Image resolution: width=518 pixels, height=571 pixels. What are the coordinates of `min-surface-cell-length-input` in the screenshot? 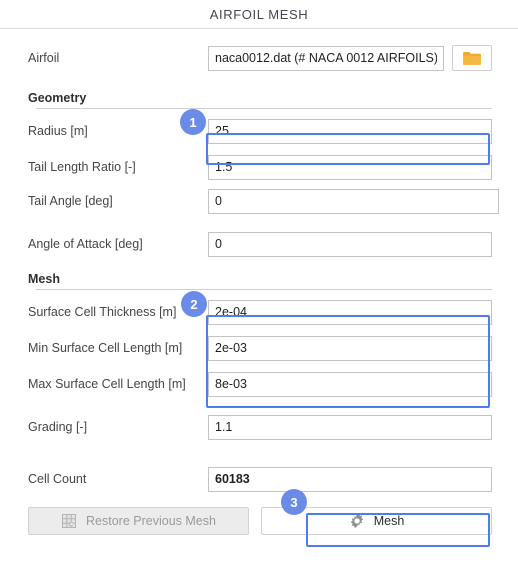 It's located at (350, 348).